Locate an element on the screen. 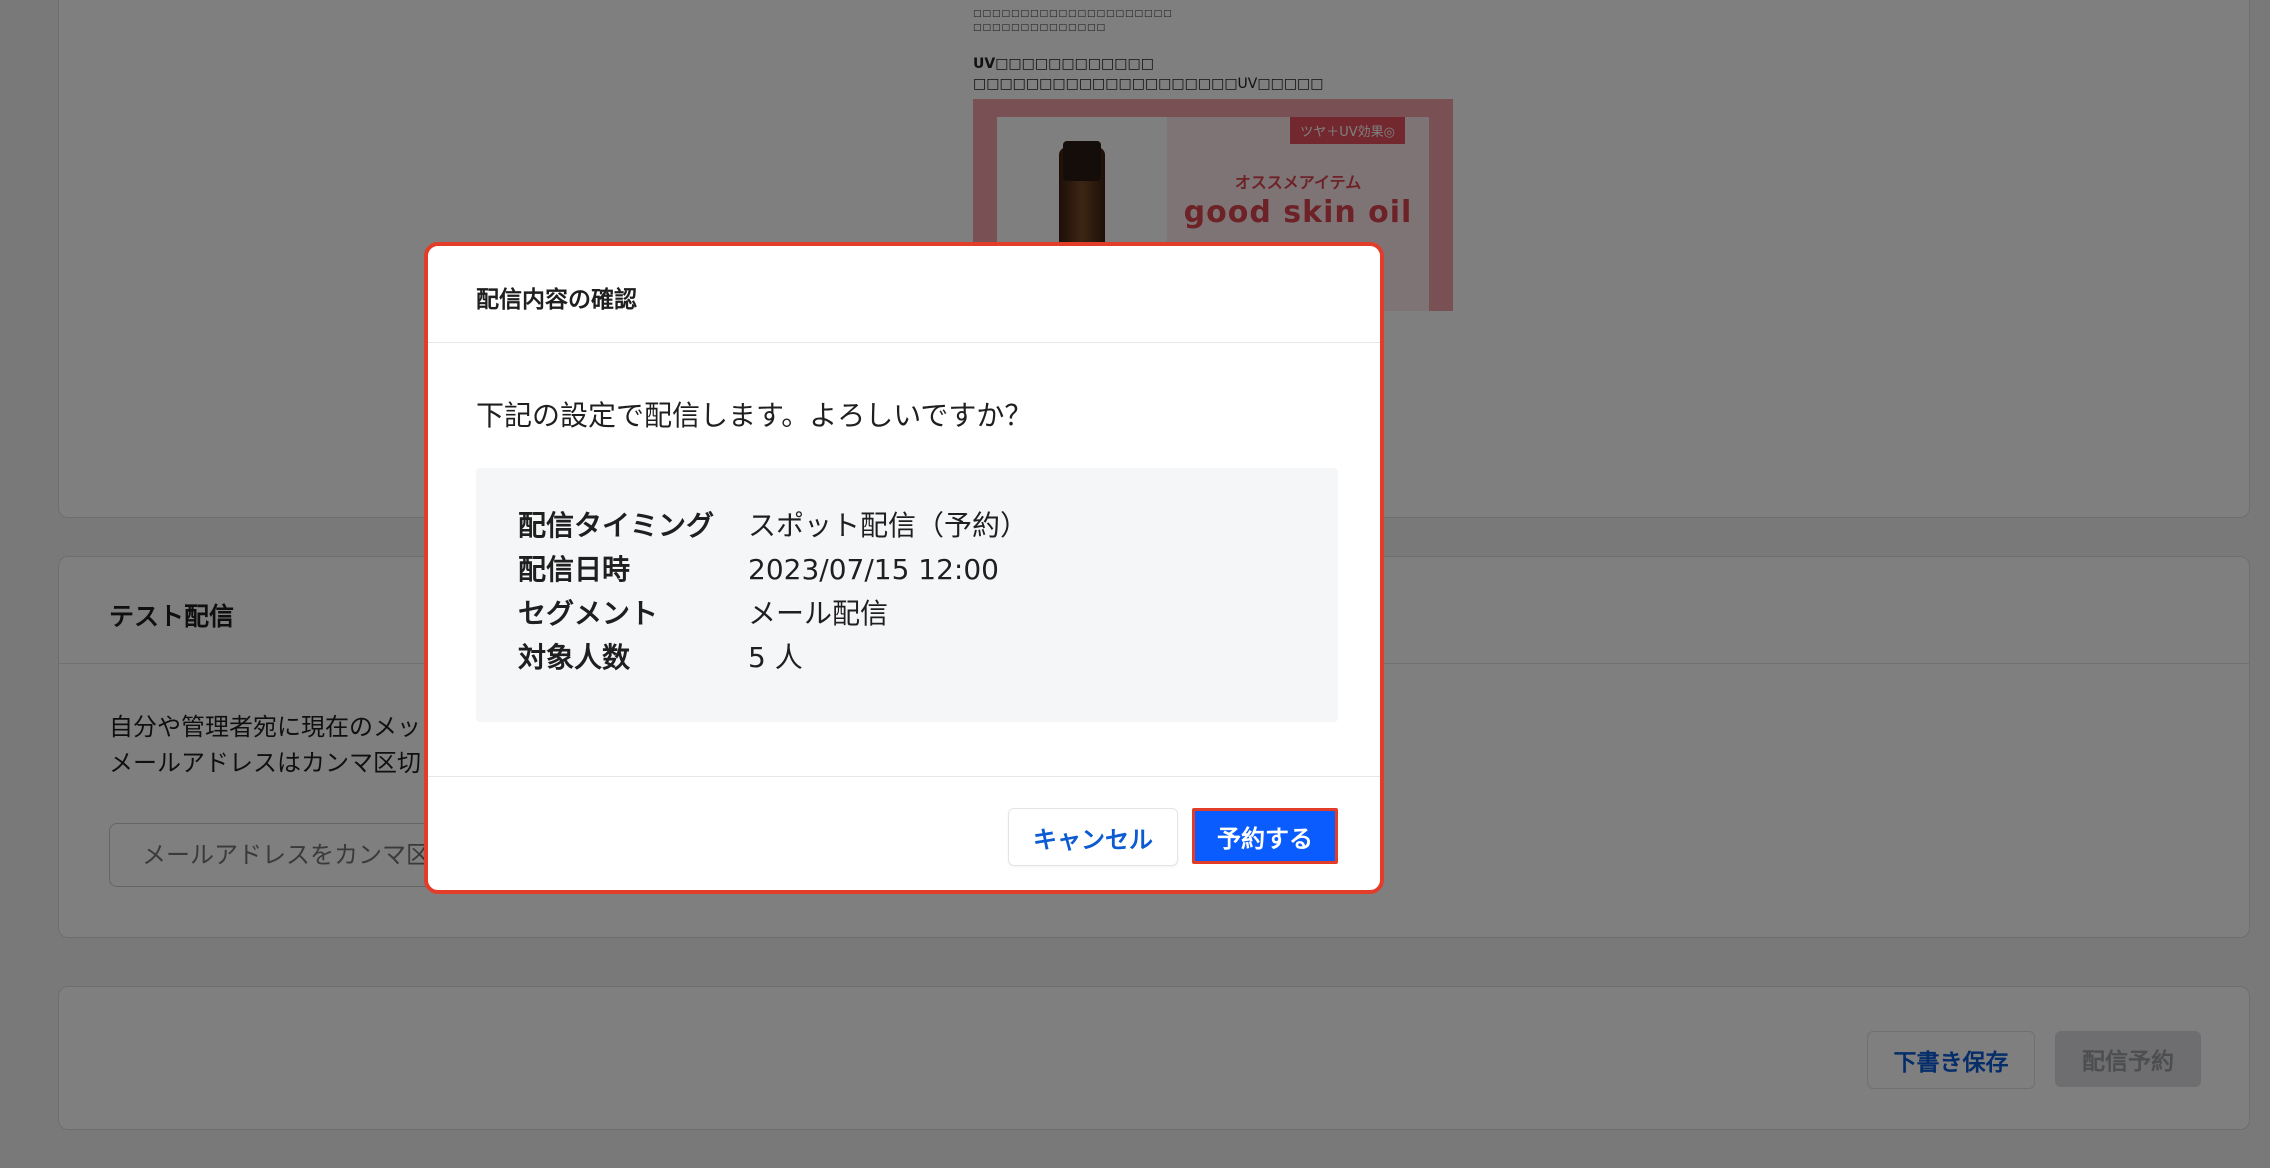  dialog-title: 配信内容の確認 is located at coordinates (556, 300).